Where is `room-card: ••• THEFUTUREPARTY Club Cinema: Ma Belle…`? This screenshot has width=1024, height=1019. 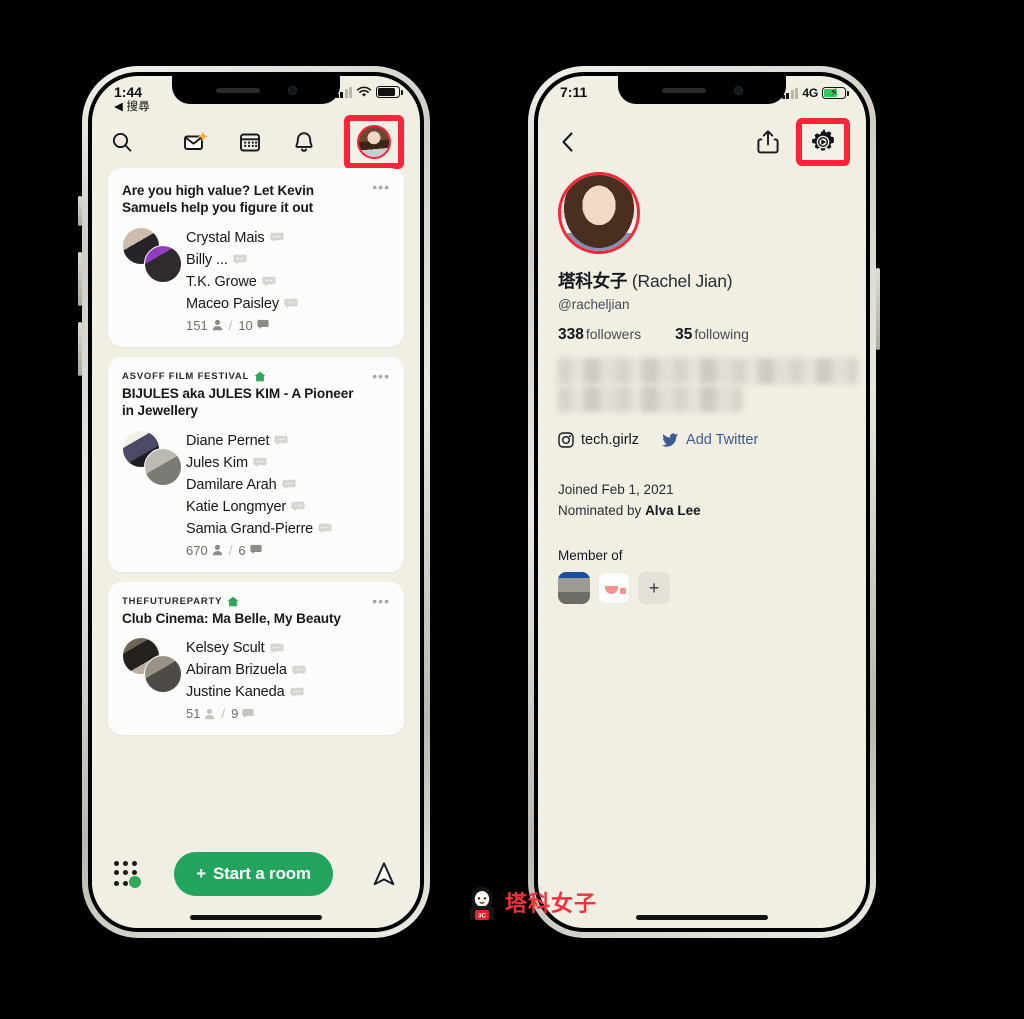 room-card: ••• THEFUTUREPARTY Club Cinema: Ma Belle… is located at coordinates (256, 658).